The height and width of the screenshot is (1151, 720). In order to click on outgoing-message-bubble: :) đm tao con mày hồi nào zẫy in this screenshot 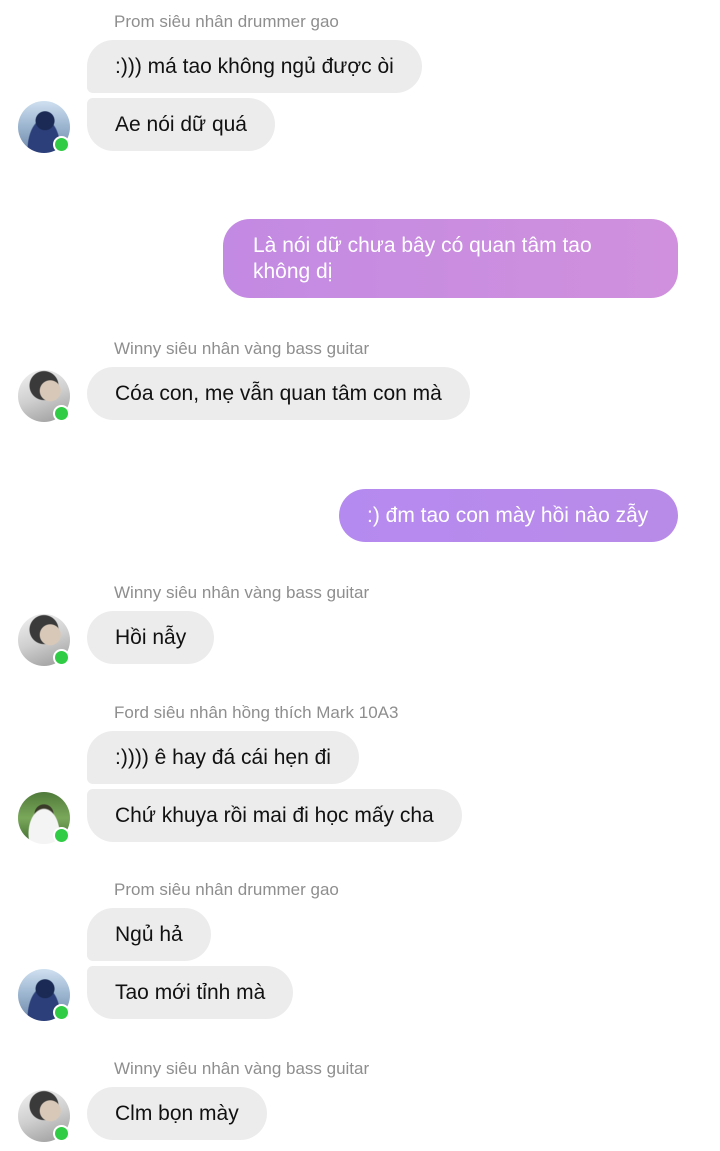, I will do `click(508, 515)`.